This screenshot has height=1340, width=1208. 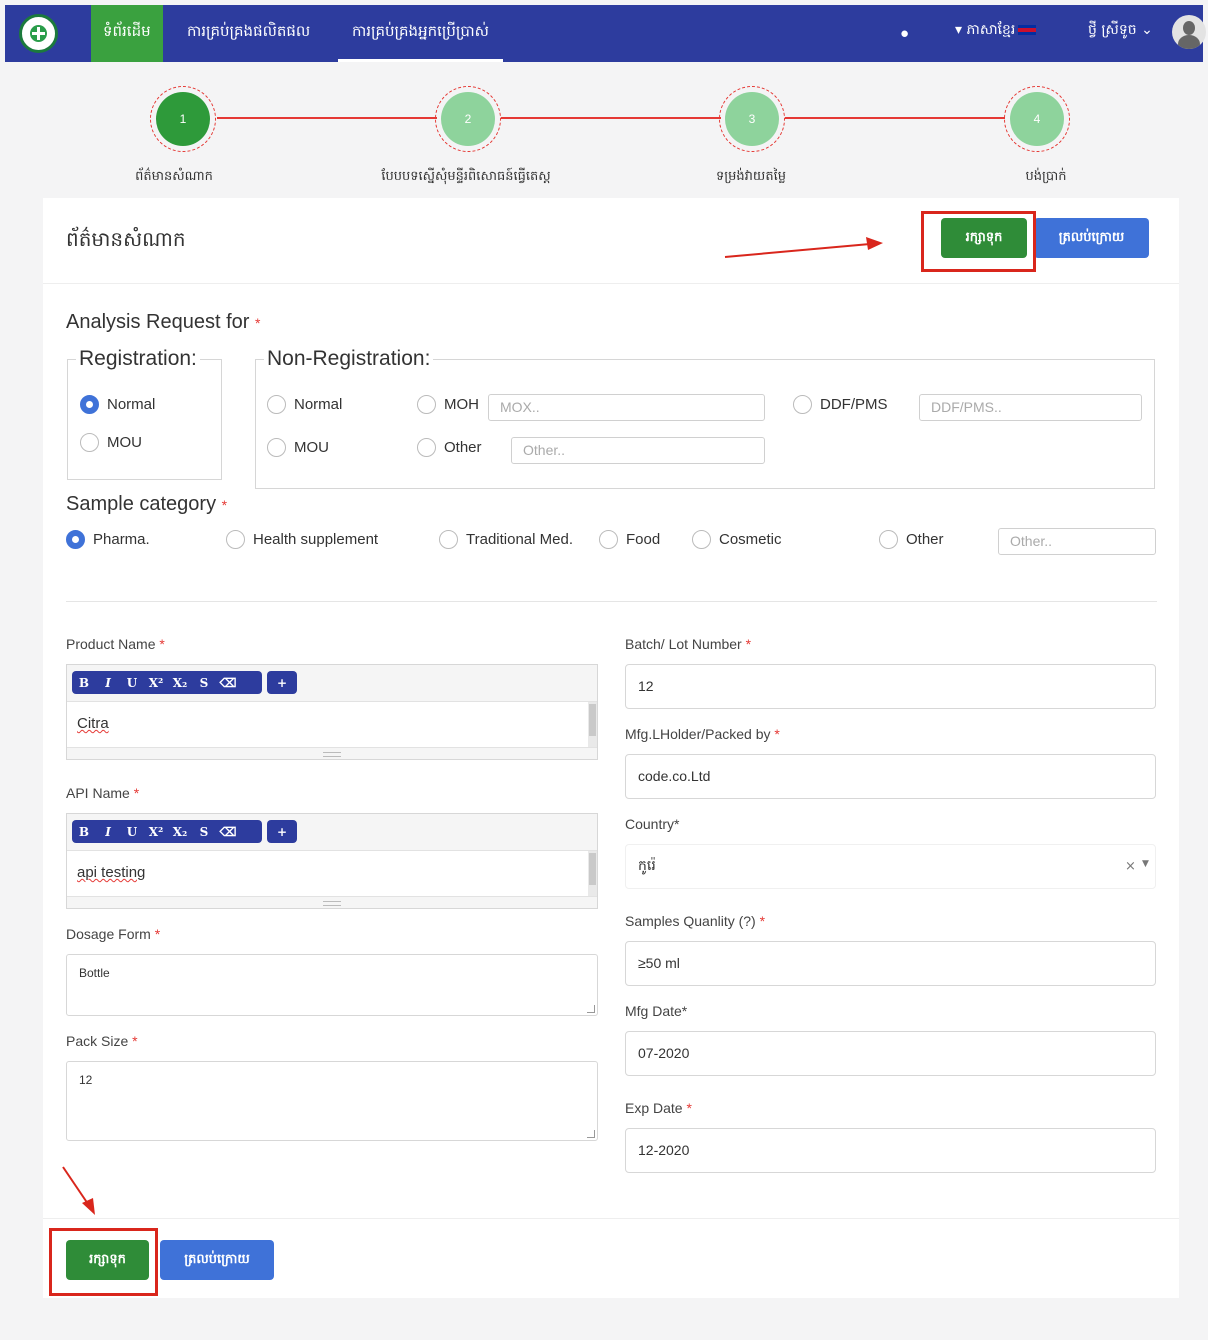 What do you see at coordinates (448, 404) in the screenshot?
I see `radio-nonreg-moh: MOH` at bounding box center [448, 404].